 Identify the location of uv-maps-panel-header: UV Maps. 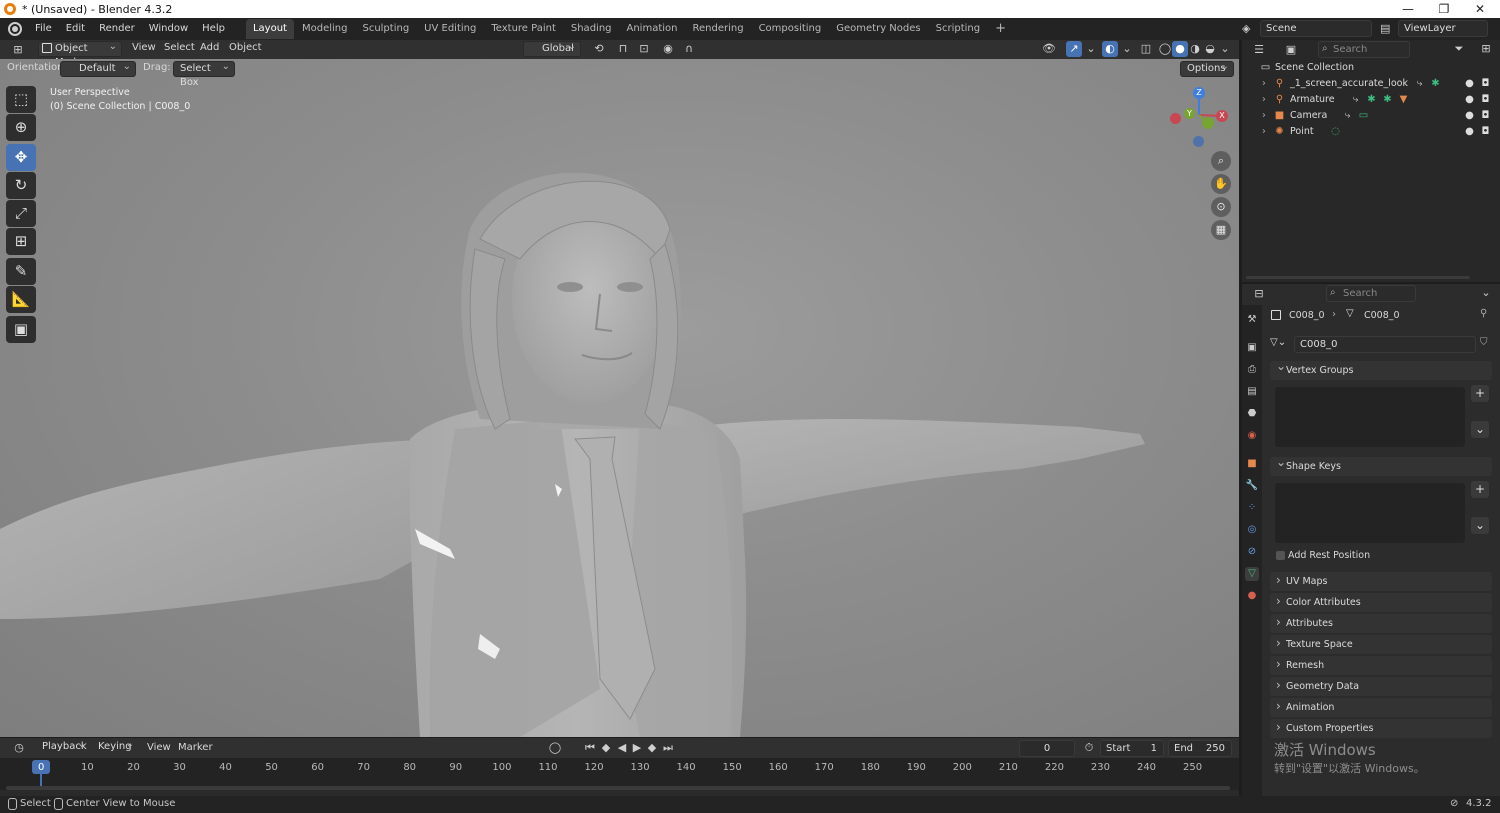
(1381, 581).